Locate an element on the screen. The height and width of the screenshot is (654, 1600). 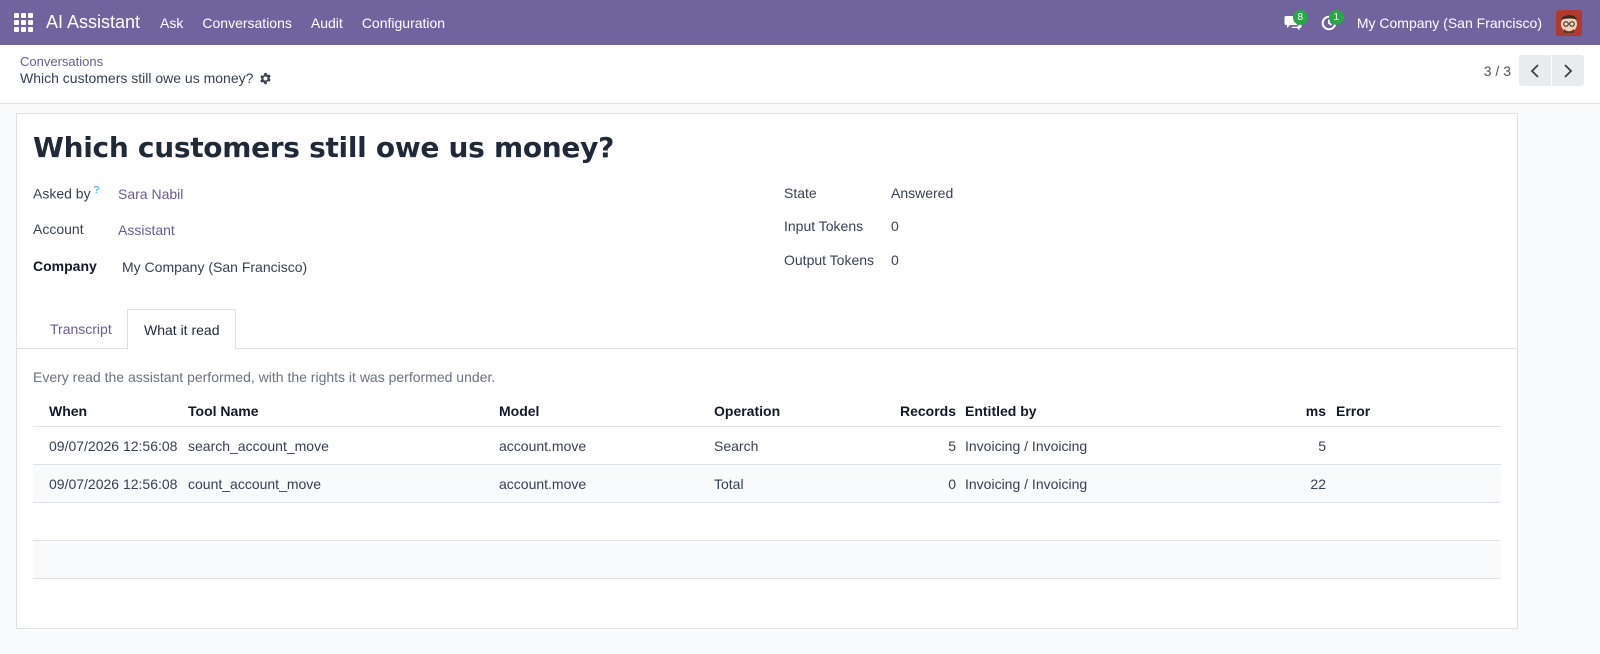
menu-configuration: Configuration is located at coordinates (403, 23).